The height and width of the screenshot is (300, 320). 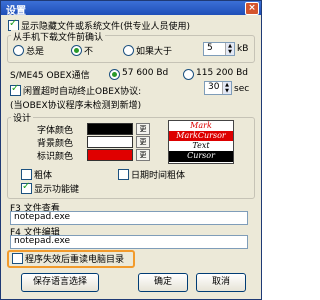 What do you see at coordinates (82, 92) in the screenshot?
I see `timeout-label: 闲置超时自动终止OBEX协议:` at bounding box center [82, 92].